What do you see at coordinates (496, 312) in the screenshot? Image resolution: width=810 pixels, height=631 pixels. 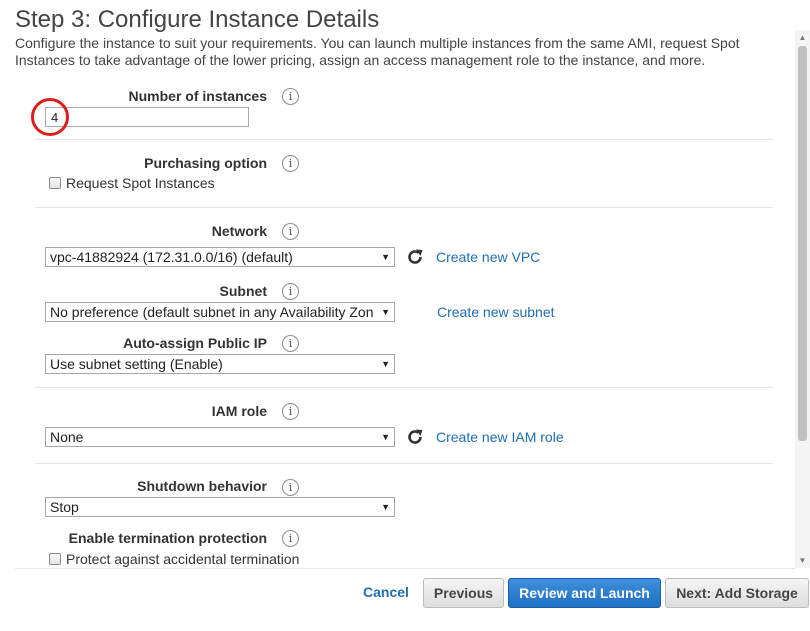 I see `create-new-subnet-link: Create new subnet` at bounding box center [496, 312].